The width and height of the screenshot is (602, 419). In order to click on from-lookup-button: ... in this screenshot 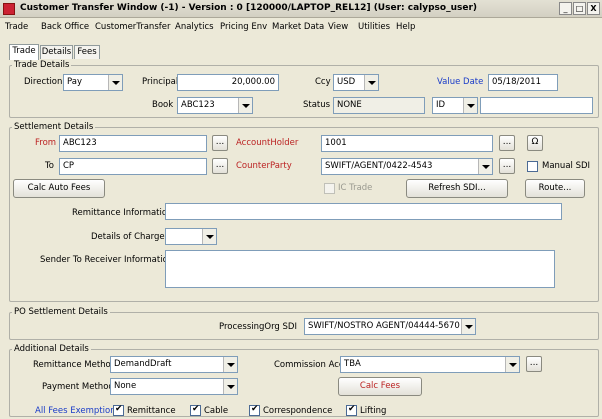, I will do `click(220, 143)`.